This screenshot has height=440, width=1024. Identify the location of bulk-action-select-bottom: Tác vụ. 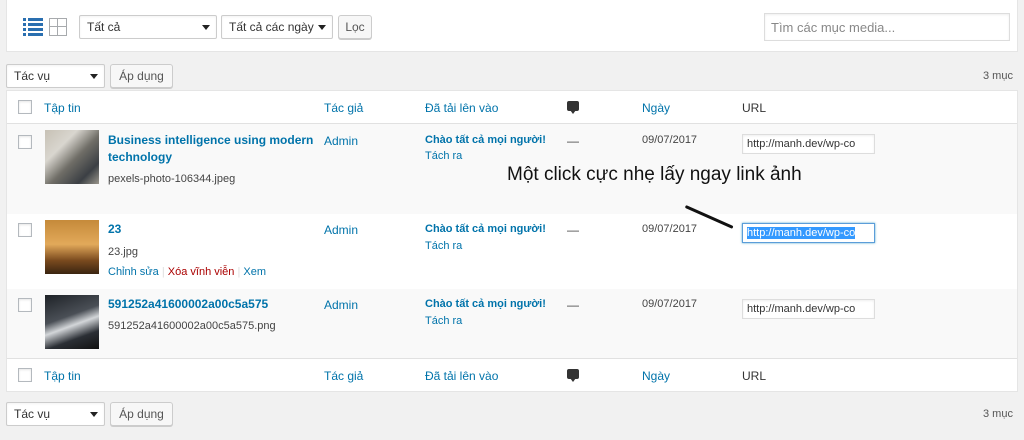
(55, 414).